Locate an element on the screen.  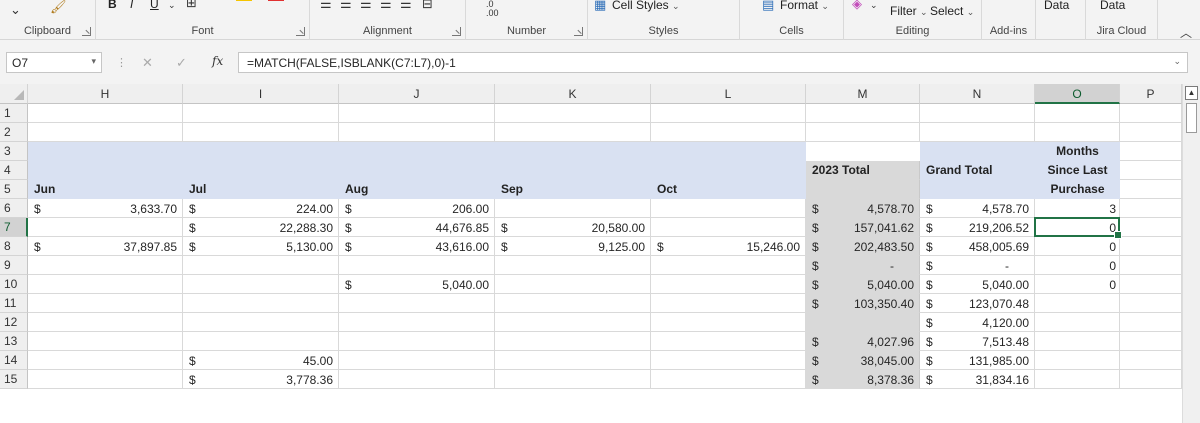
cell-l3 is located at coordinates (728, 151).